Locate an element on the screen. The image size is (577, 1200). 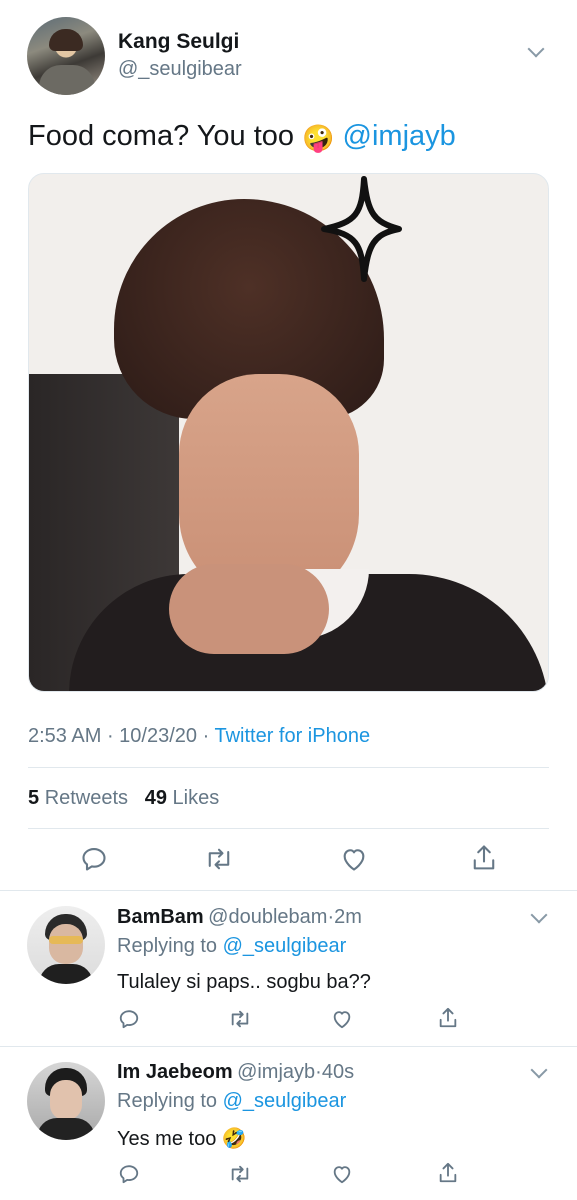
reply-handle: @imjayb is located at coordinates (276, 1072).